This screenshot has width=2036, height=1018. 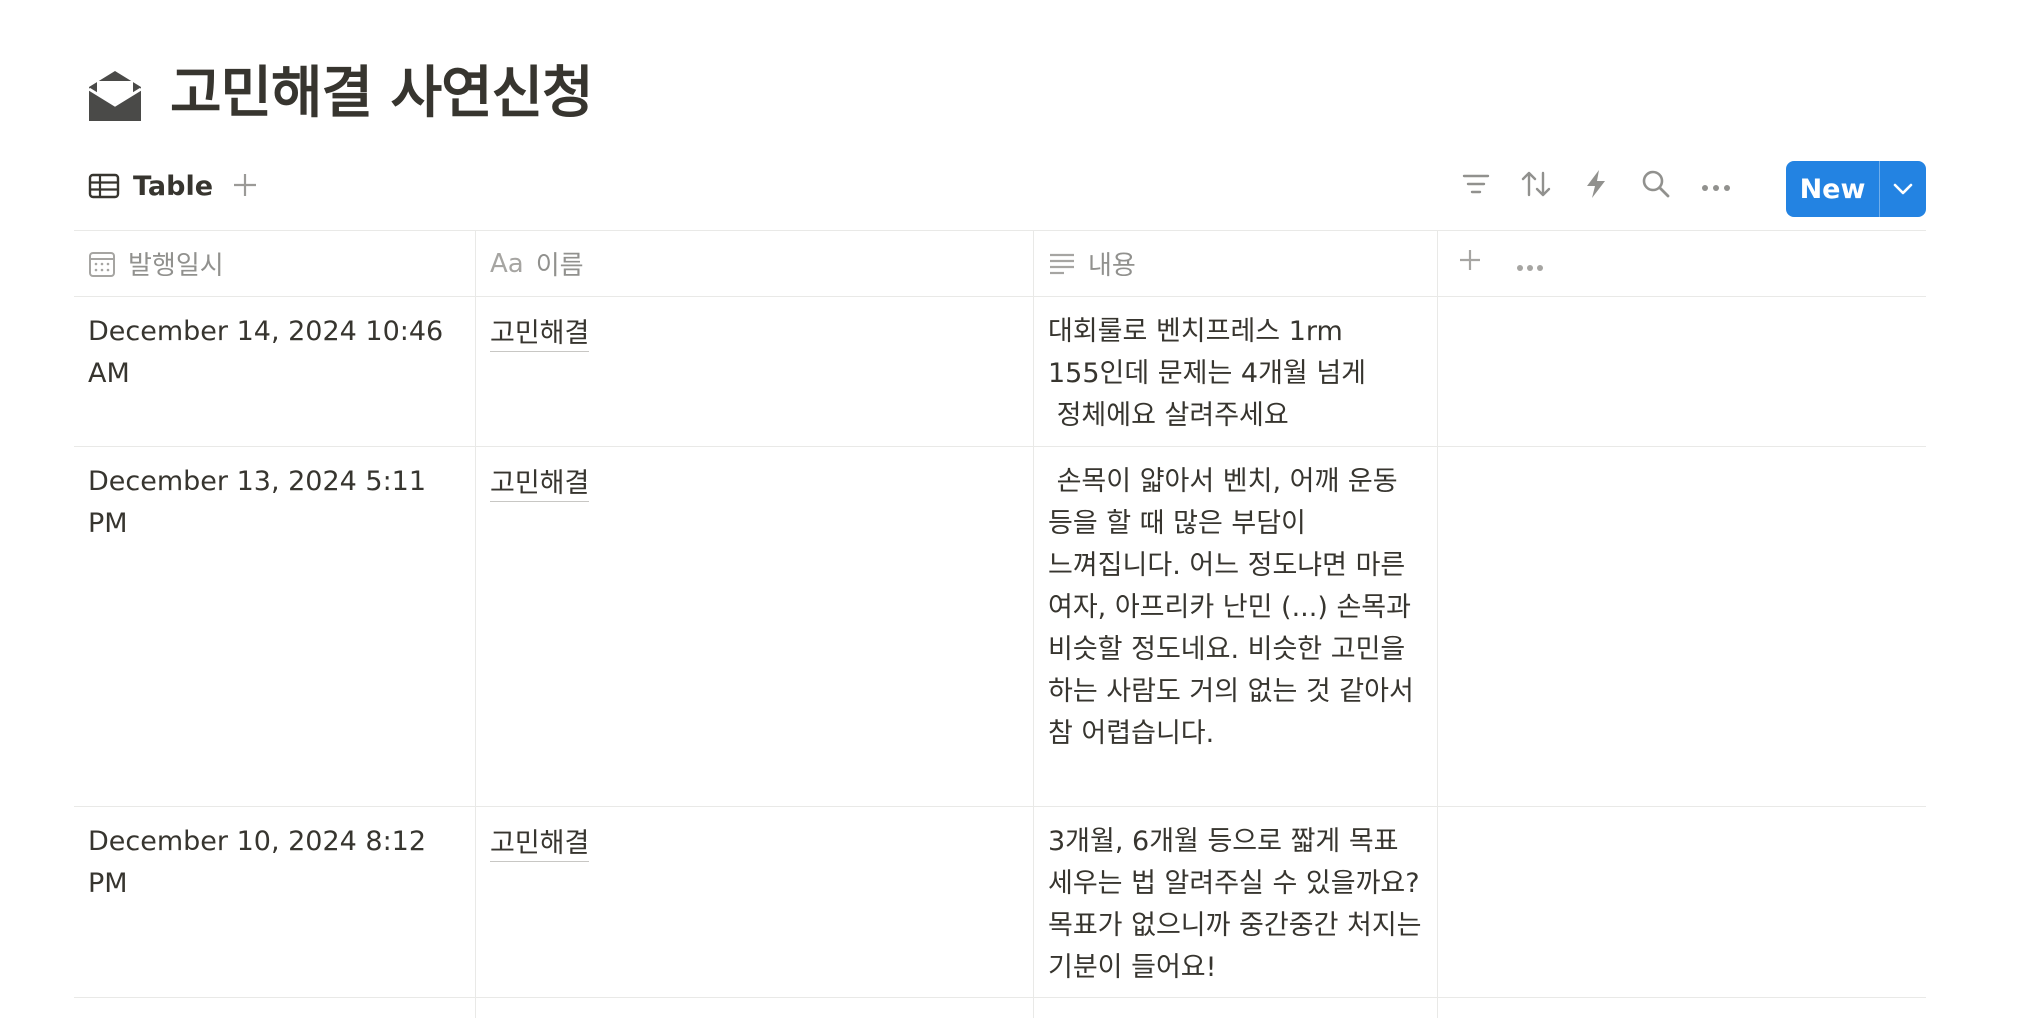 I want to click on new-button: New, so click(x=1832, y=189).